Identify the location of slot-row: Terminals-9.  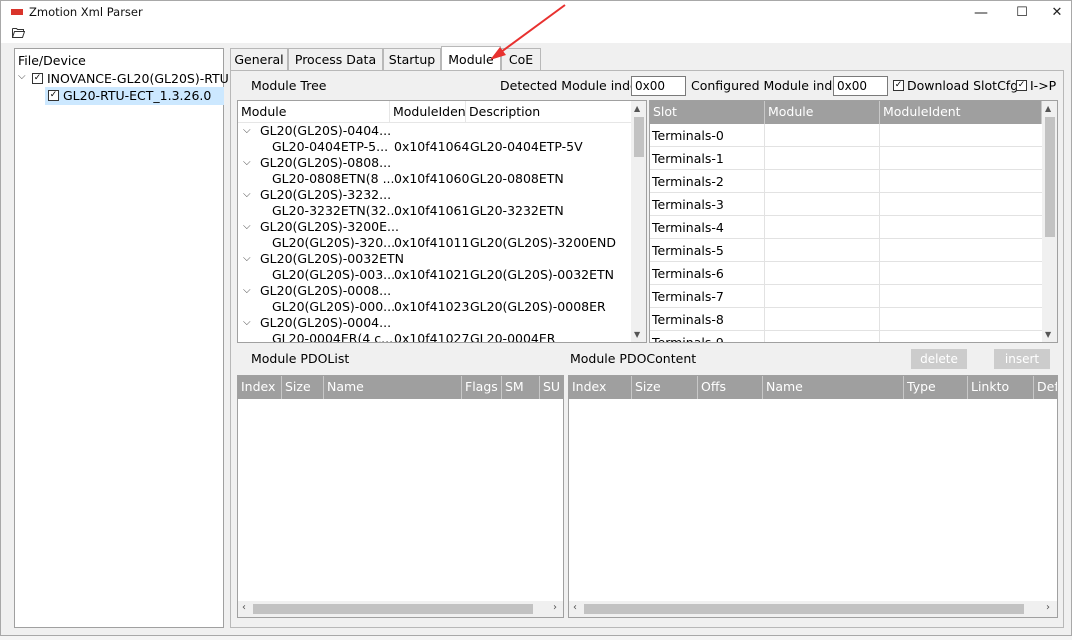
(846, 336).